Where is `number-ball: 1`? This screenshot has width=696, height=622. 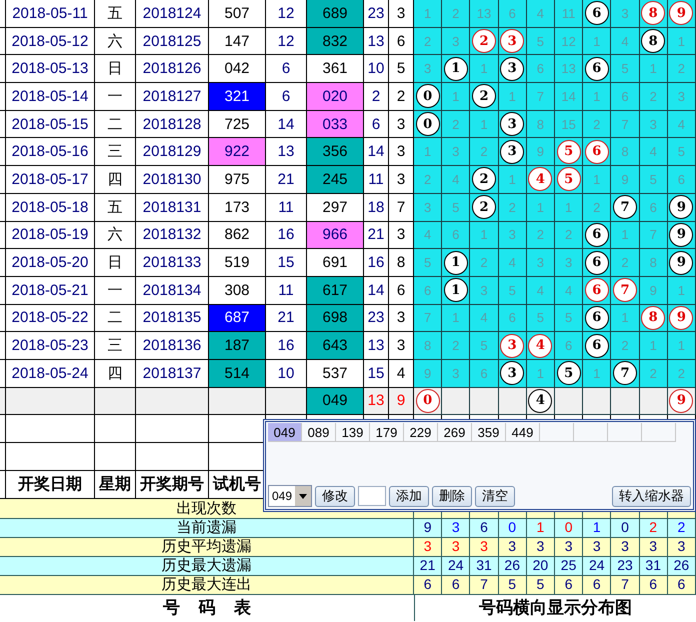 number-ball: 1 is located at coordinates (456, 68).